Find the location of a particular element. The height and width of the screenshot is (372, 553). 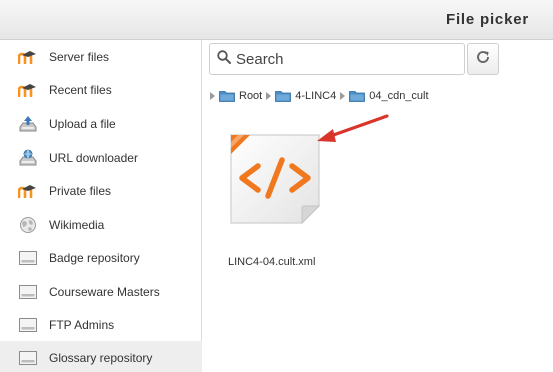

search-box is located at coordinates (337, 59).